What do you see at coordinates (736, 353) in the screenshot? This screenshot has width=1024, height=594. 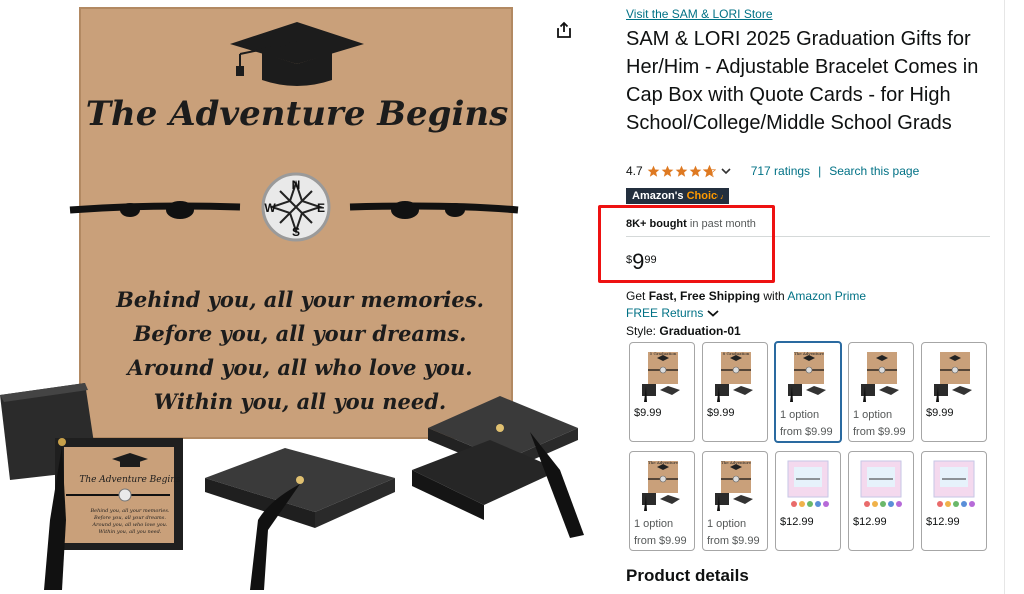 I see `swatch-thumb-label: 8 Graduation` at bounding box center [736, 353].